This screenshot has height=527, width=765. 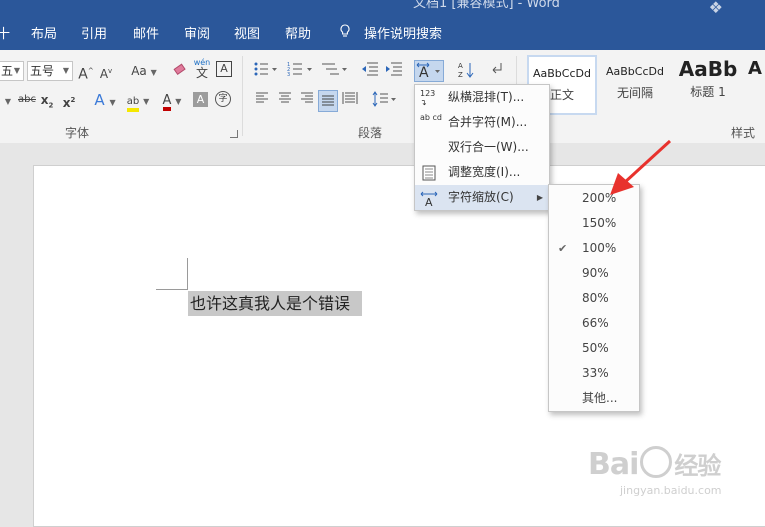 I want to click on shrink-font-label: A, so click(x=104, y=74).